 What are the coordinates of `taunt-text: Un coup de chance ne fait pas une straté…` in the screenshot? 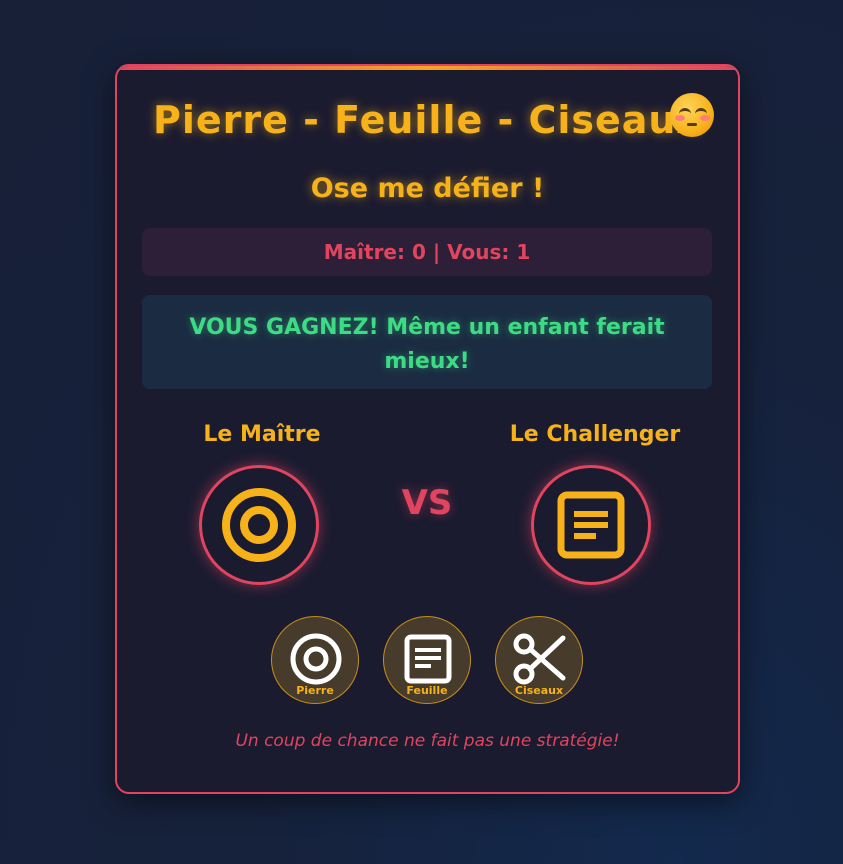 It's located at (427, 741).